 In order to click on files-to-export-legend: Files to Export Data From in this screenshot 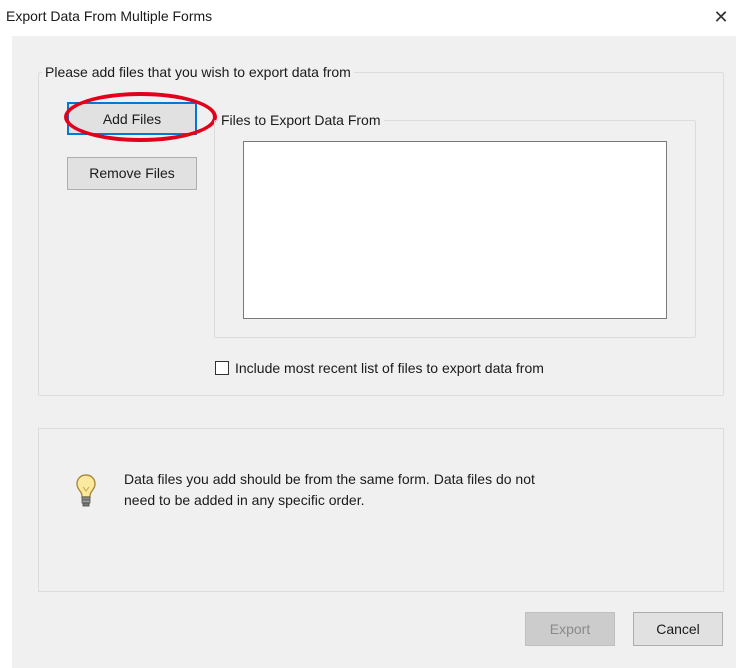, I will do `click(301, 120)`.